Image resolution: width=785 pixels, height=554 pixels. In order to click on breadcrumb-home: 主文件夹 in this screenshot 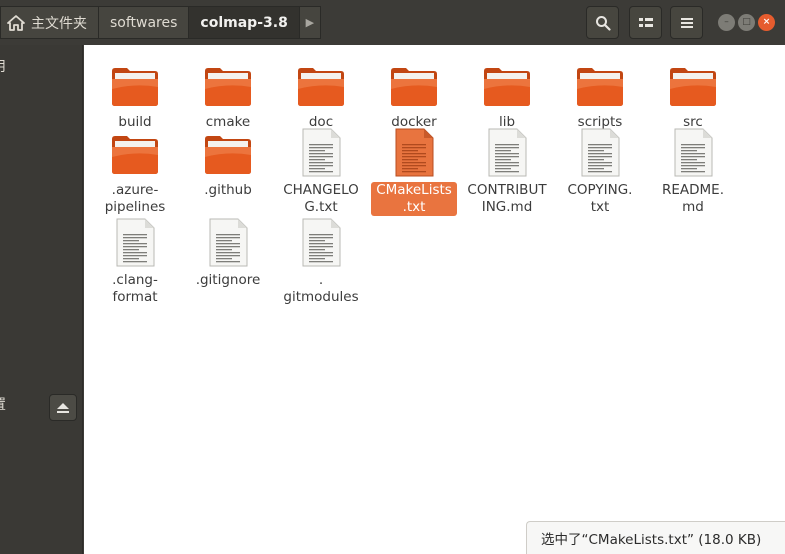, I will do `click(49, 22)`.